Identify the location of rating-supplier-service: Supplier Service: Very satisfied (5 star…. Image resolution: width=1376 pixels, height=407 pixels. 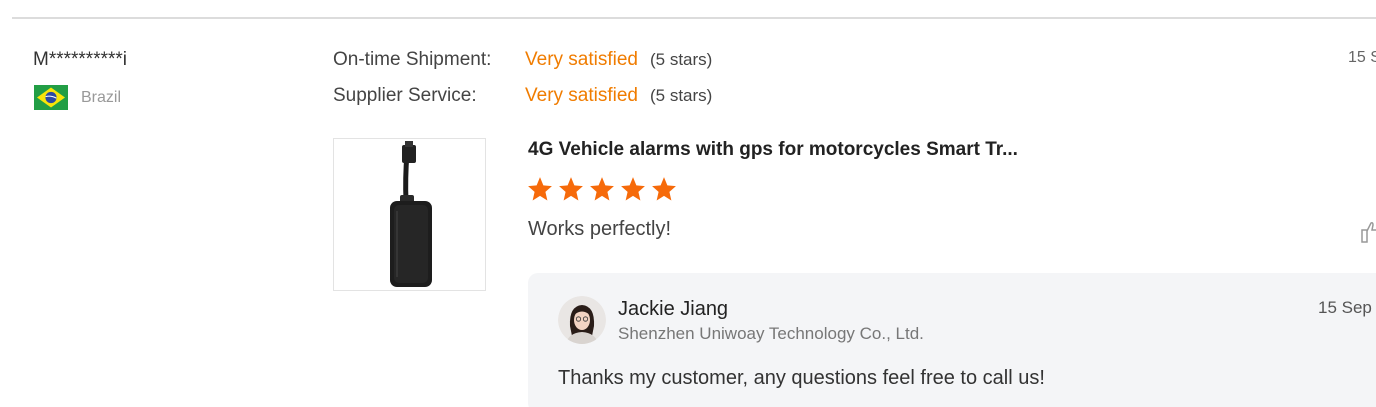
(522, 96).